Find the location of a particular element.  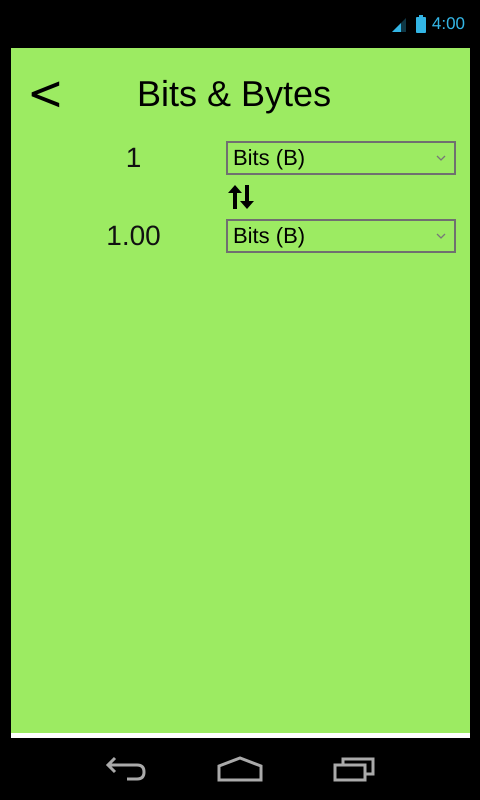

recent-apps-icon is located at coordinates (354, 769).